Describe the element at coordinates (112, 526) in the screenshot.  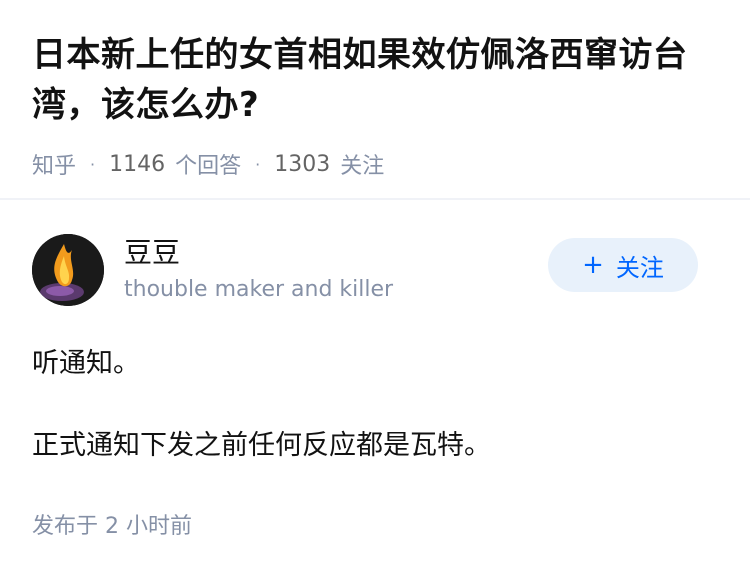
I see `publish-time: 发布于 2 小时前` at that location.